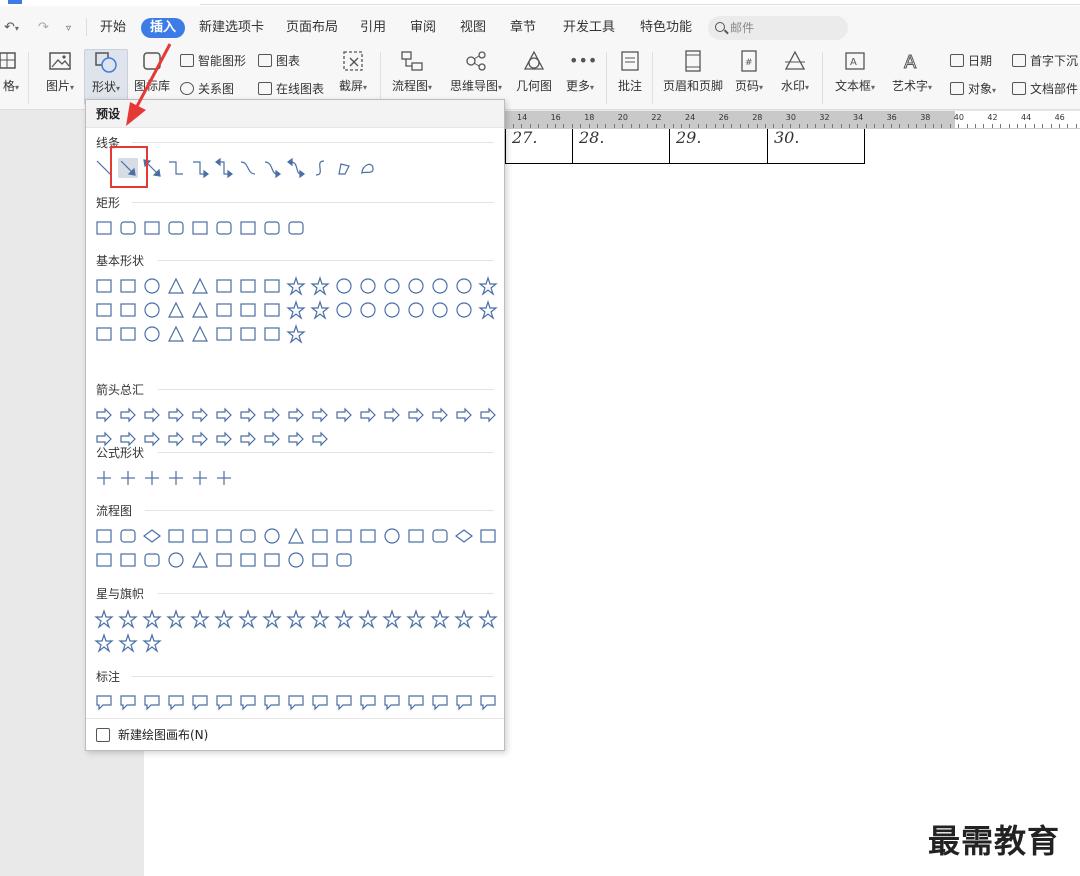 The height and width of the screenshot is (876, 1080). Describe the element at coordinates (279, 60) in the screenshot. I see `chart-button: 图表` at that location.